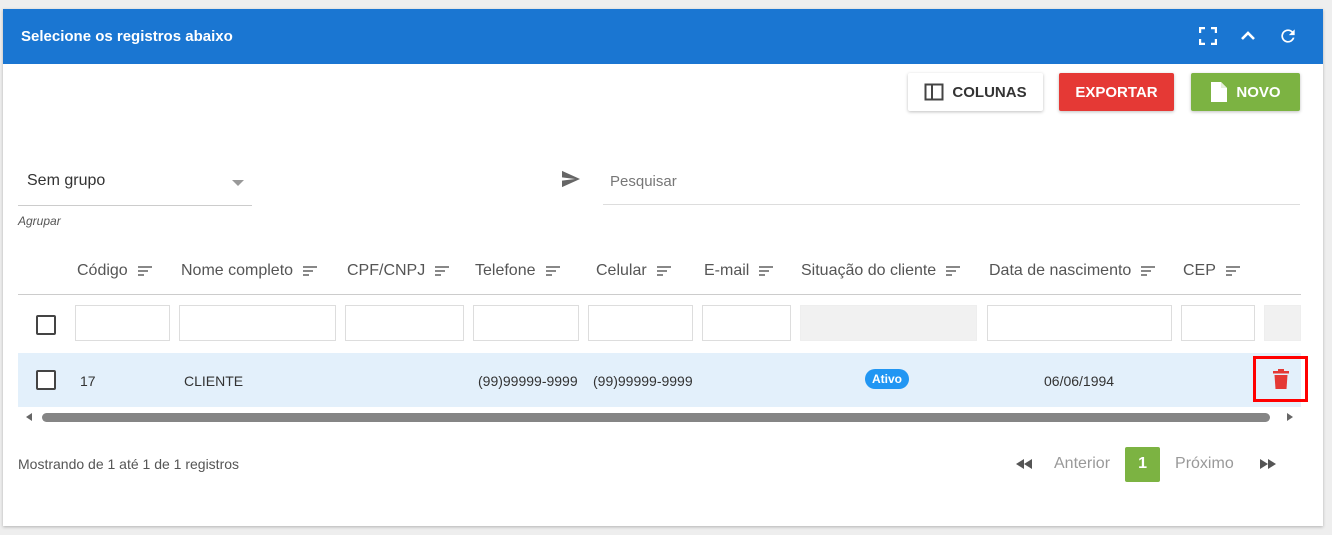  What do you see at coordinates (1258, 92) in the screenshot?
I see `new-label: NOVO` at bounding box center [1258, 92].